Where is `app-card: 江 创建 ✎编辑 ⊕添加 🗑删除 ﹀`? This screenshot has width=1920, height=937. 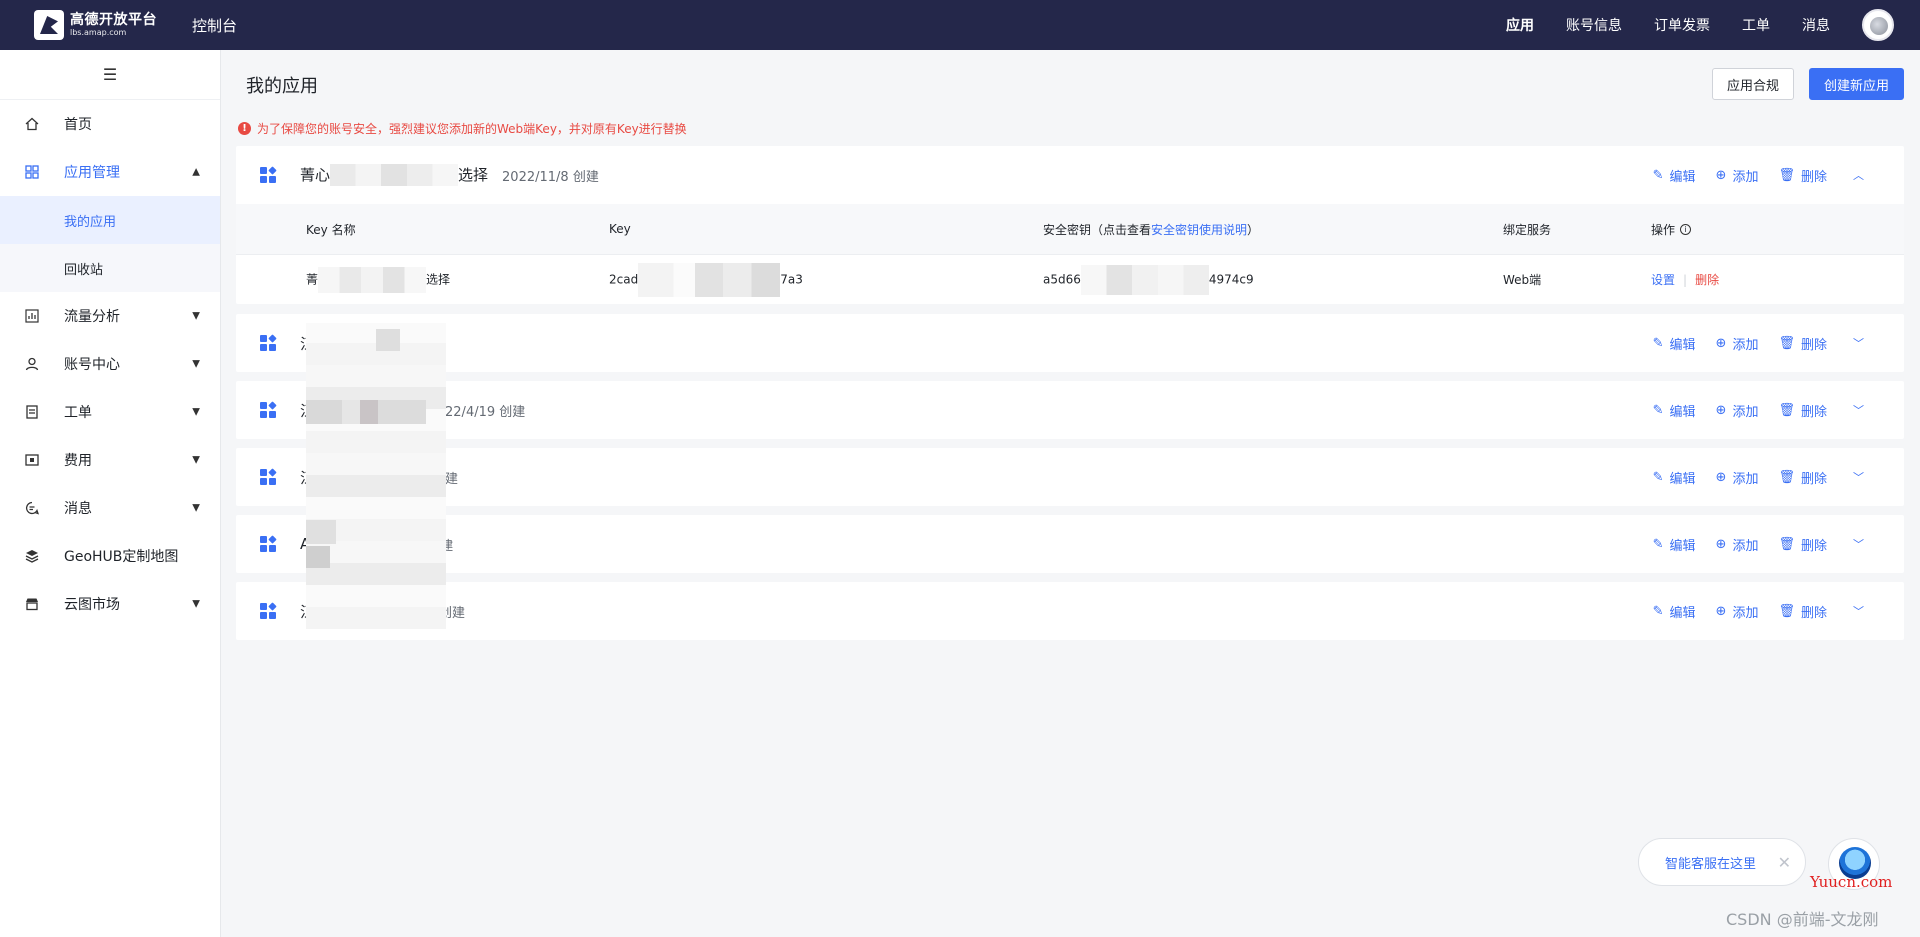
app-card: 江 创建 ✎编辑 ⊕添加 🗑删除 ﹀ is located at coordinates (1070, 611).